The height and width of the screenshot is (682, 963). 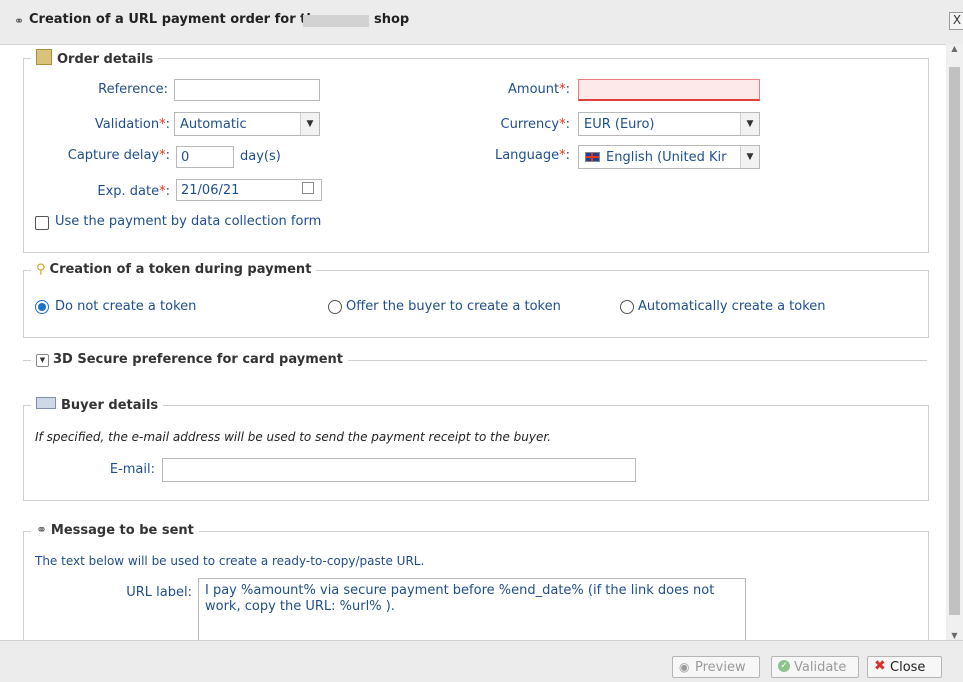 I want to click on order-details-legend: Order details, so click(x=95, y=58).